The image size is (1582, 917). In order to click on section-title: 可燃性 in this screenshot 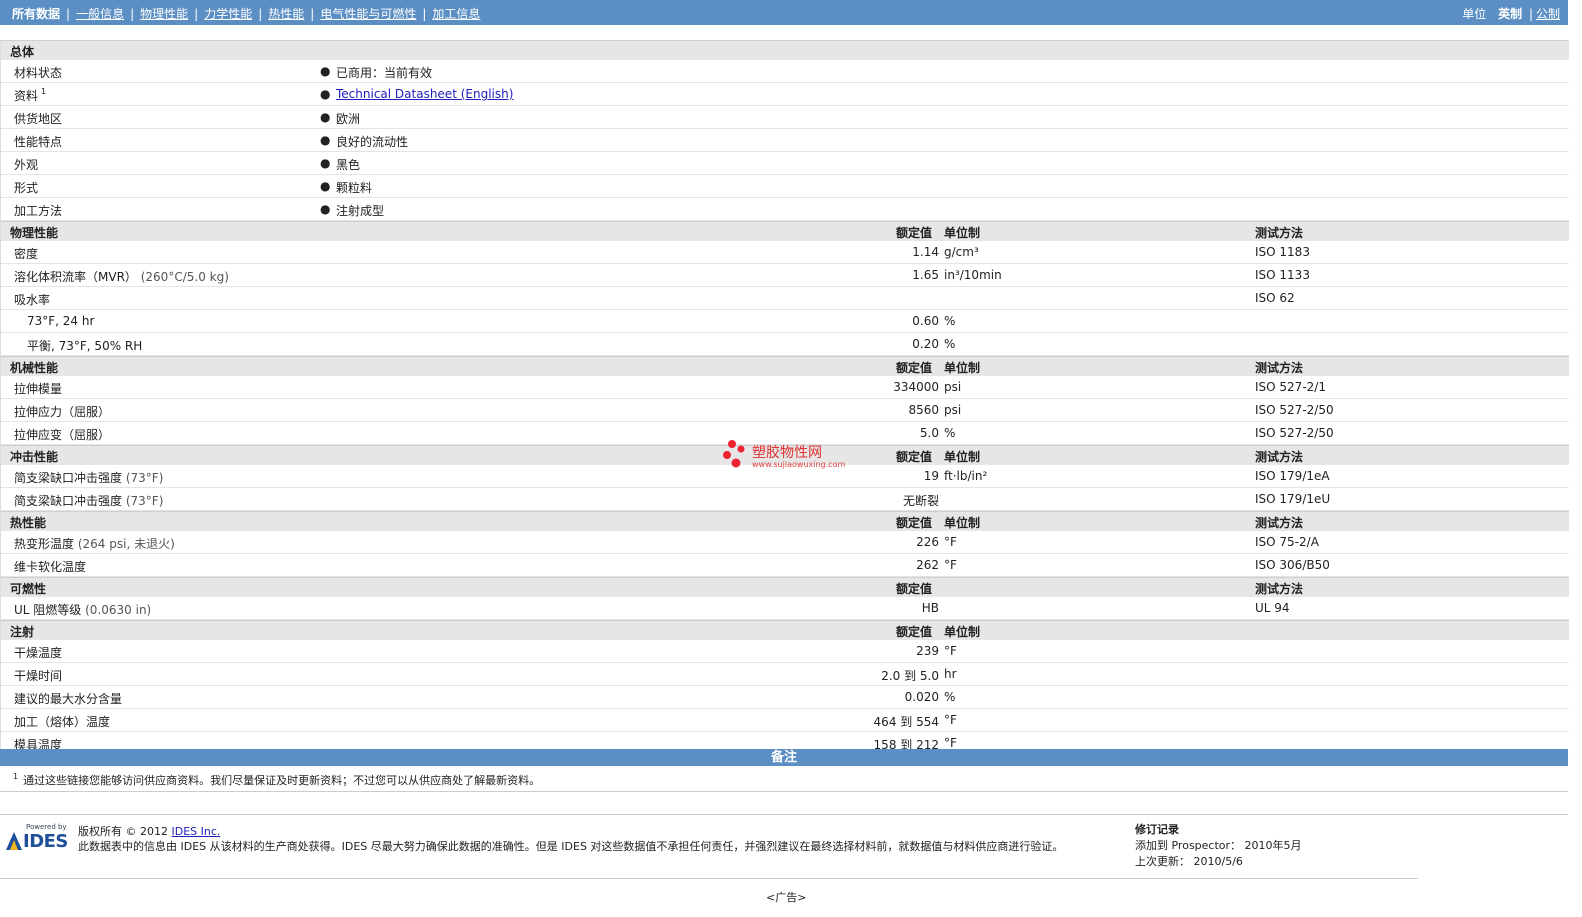, I will do `click(28, 589)`.